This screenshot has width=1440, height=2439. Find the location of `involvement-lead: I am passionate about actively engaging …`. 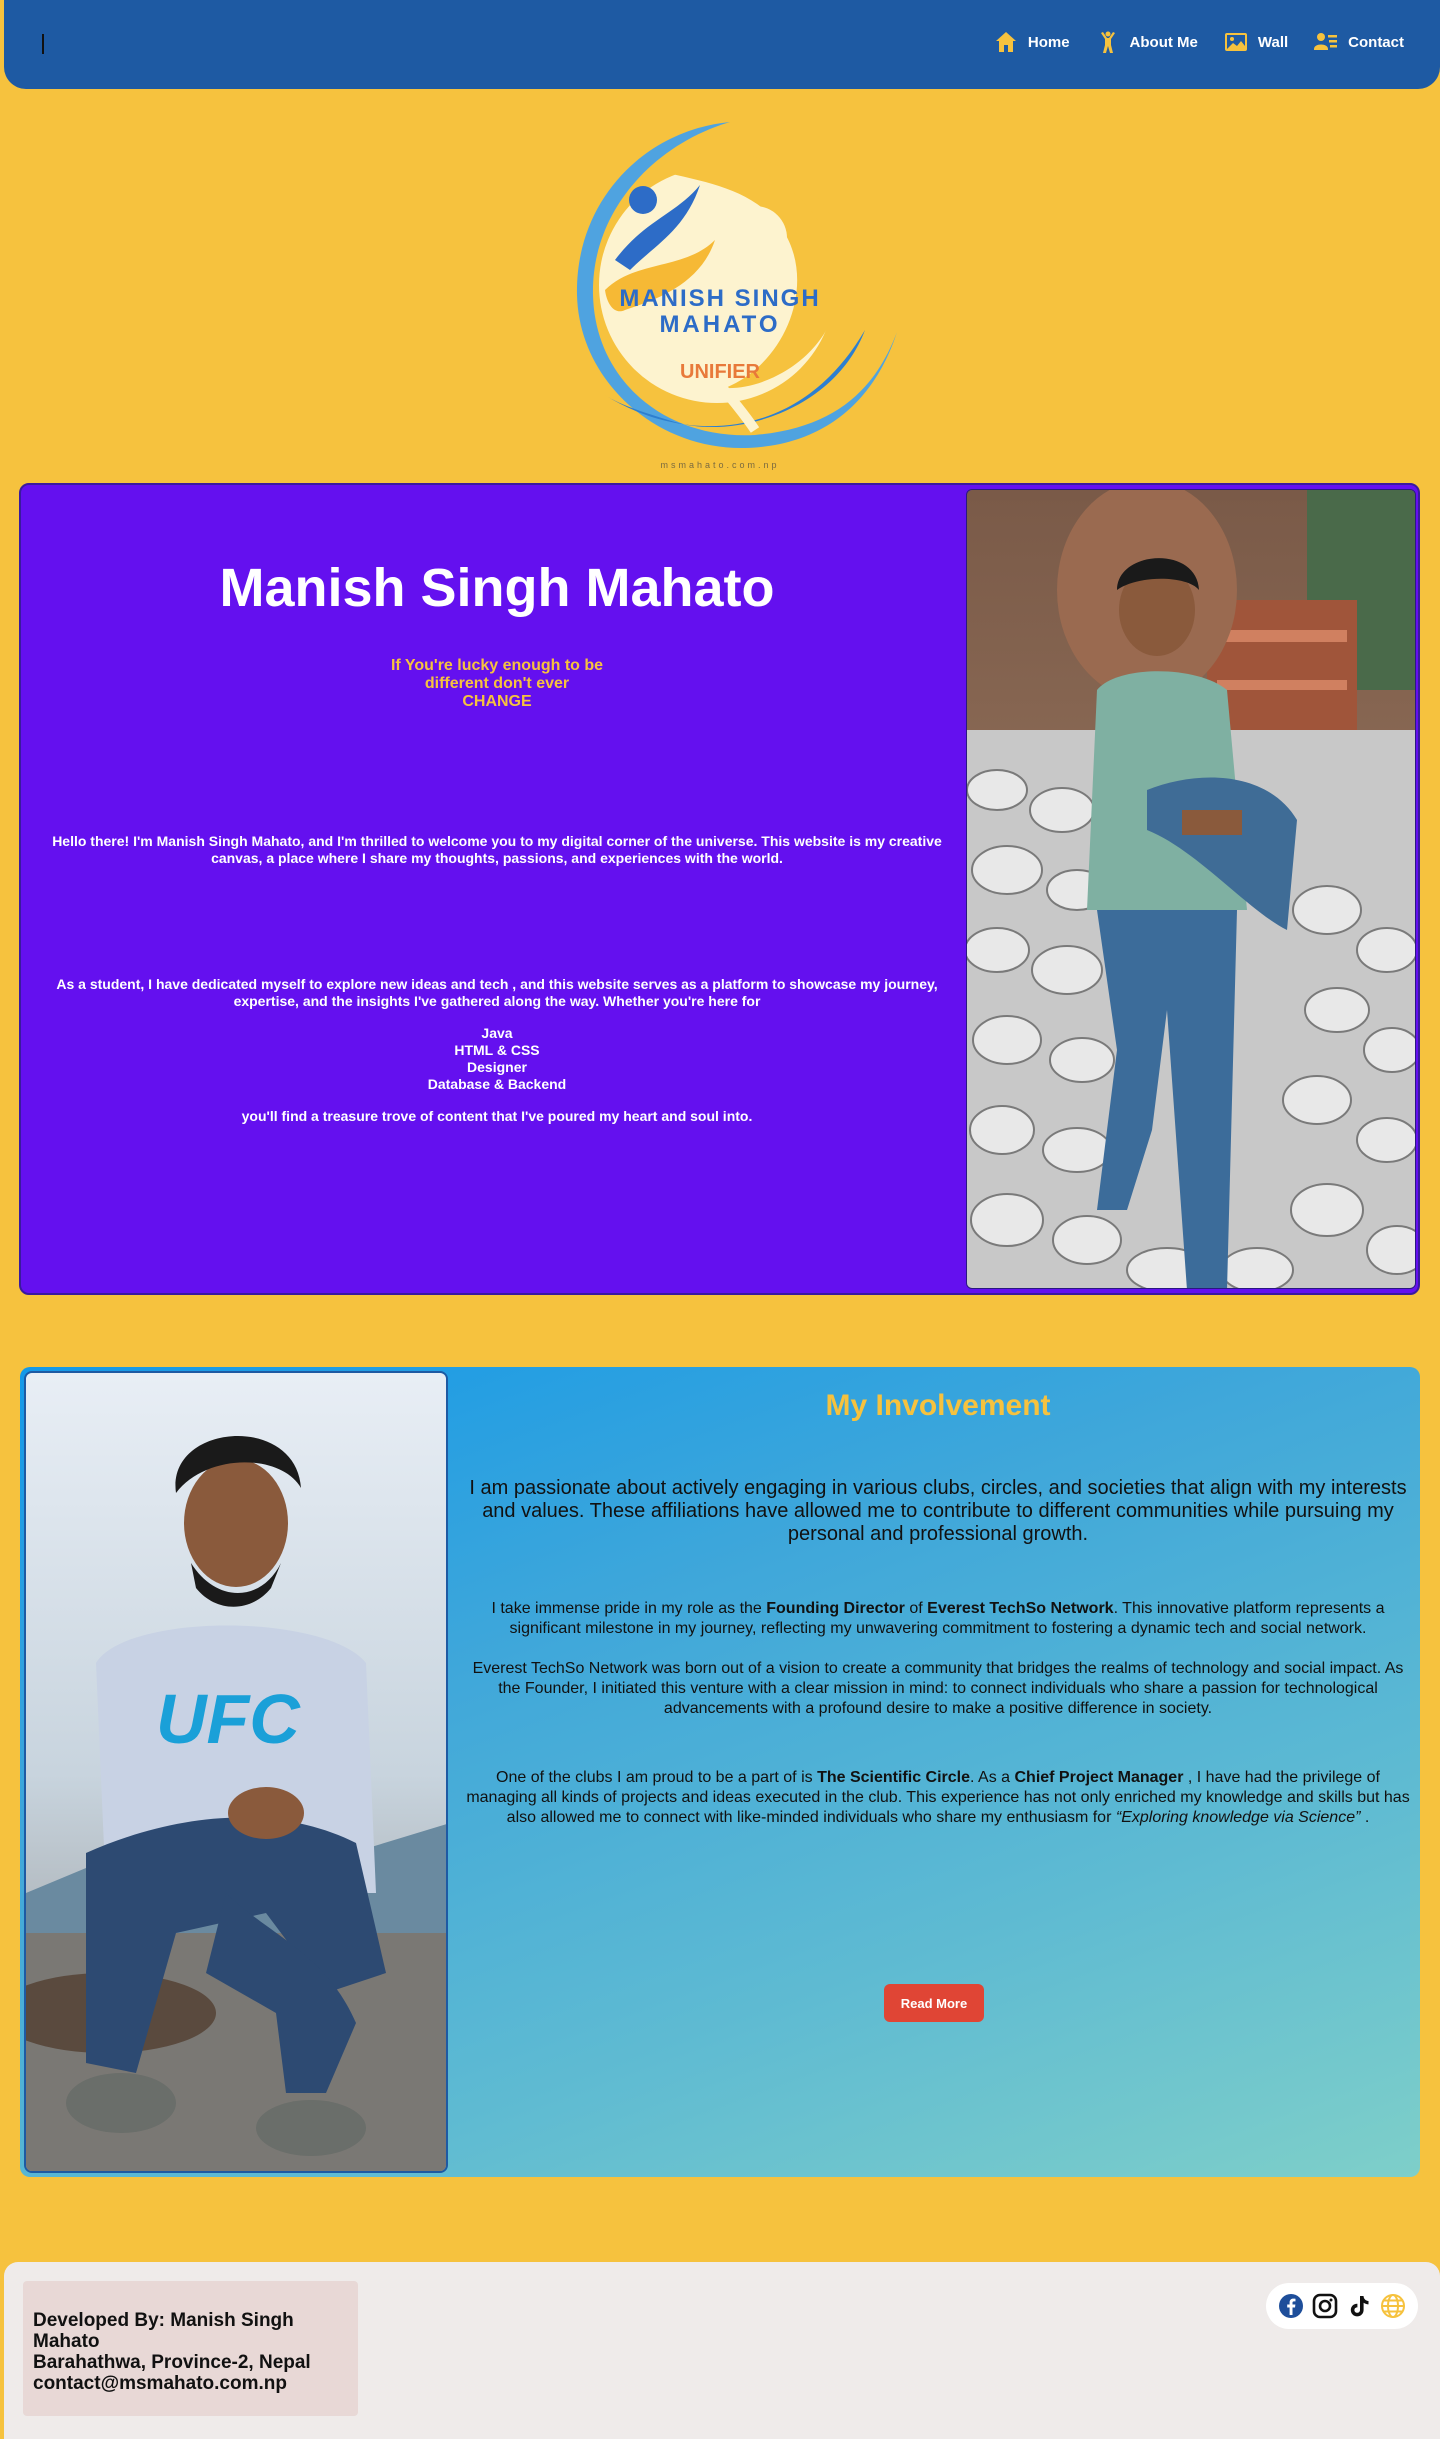

involvement-lead: I am passionate about actively engaging … is located at coordinates (938, 1511).